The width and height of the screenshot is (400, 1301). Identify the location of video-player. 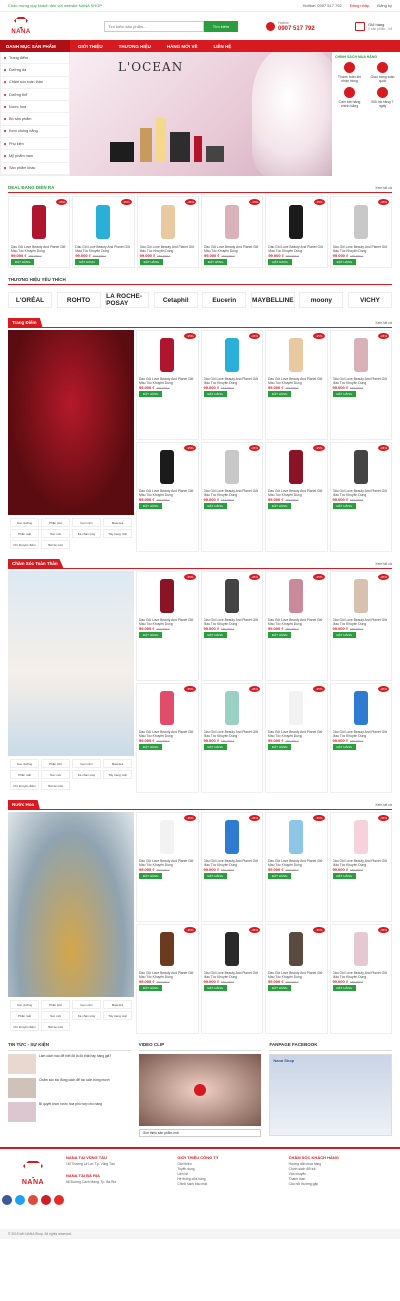
(200, 1090).